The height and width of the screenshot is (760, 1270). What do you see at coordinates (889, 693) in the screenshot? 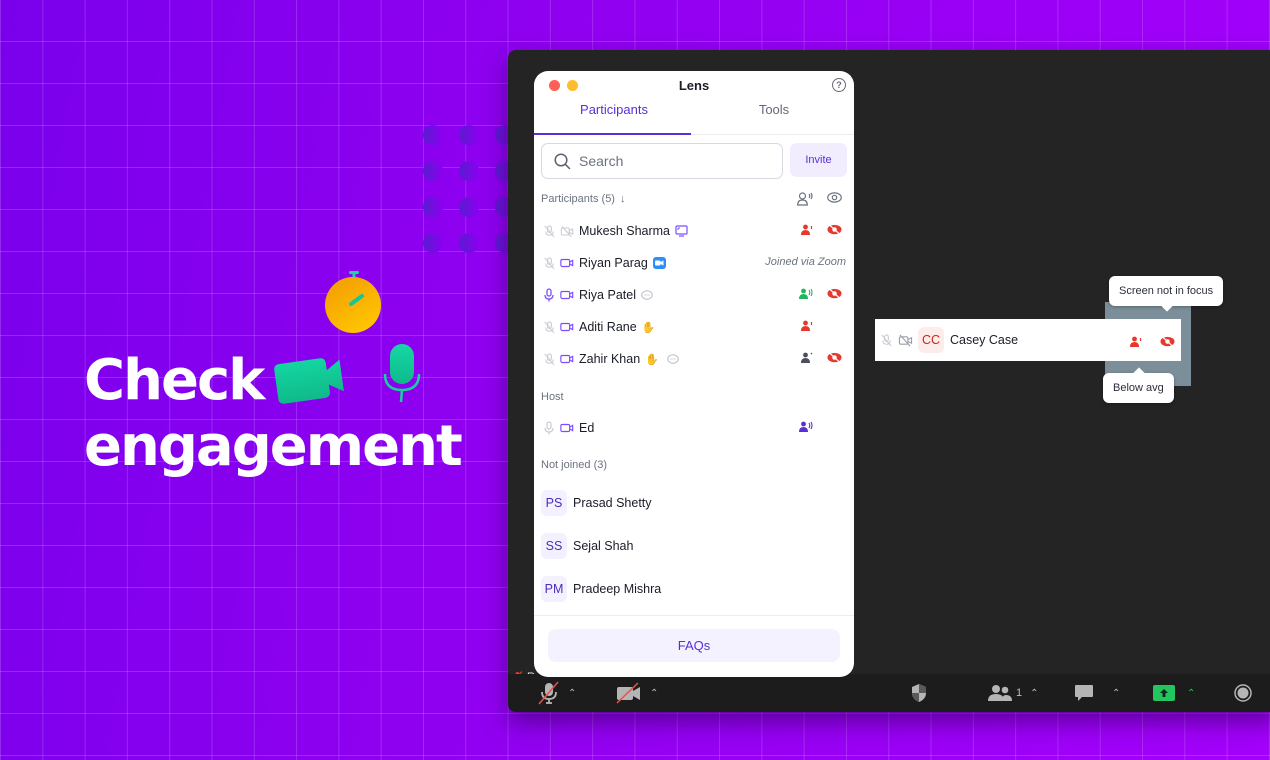
I see `meeting-toolbar: ⌃ ⌃ 1 ⌃ ⌃ ⌃` at bounding box center [889, 693].